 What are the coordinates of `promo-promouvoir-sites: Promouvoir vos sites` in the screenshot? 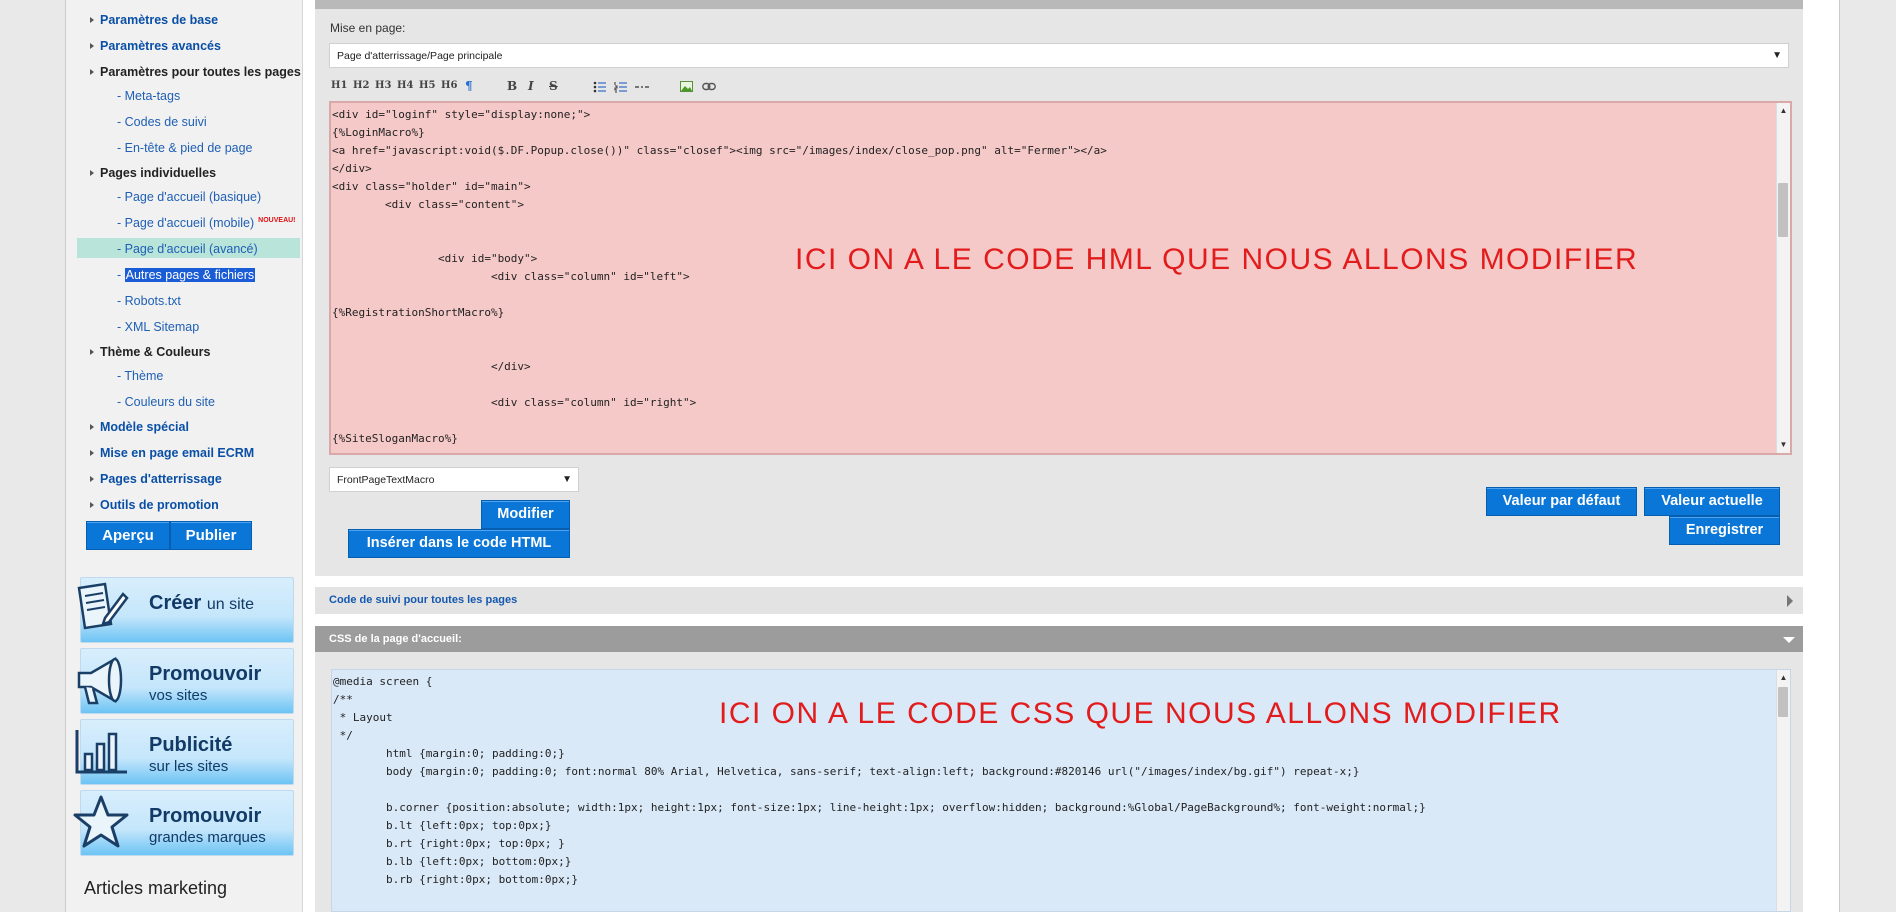 It's located at (185, 681).